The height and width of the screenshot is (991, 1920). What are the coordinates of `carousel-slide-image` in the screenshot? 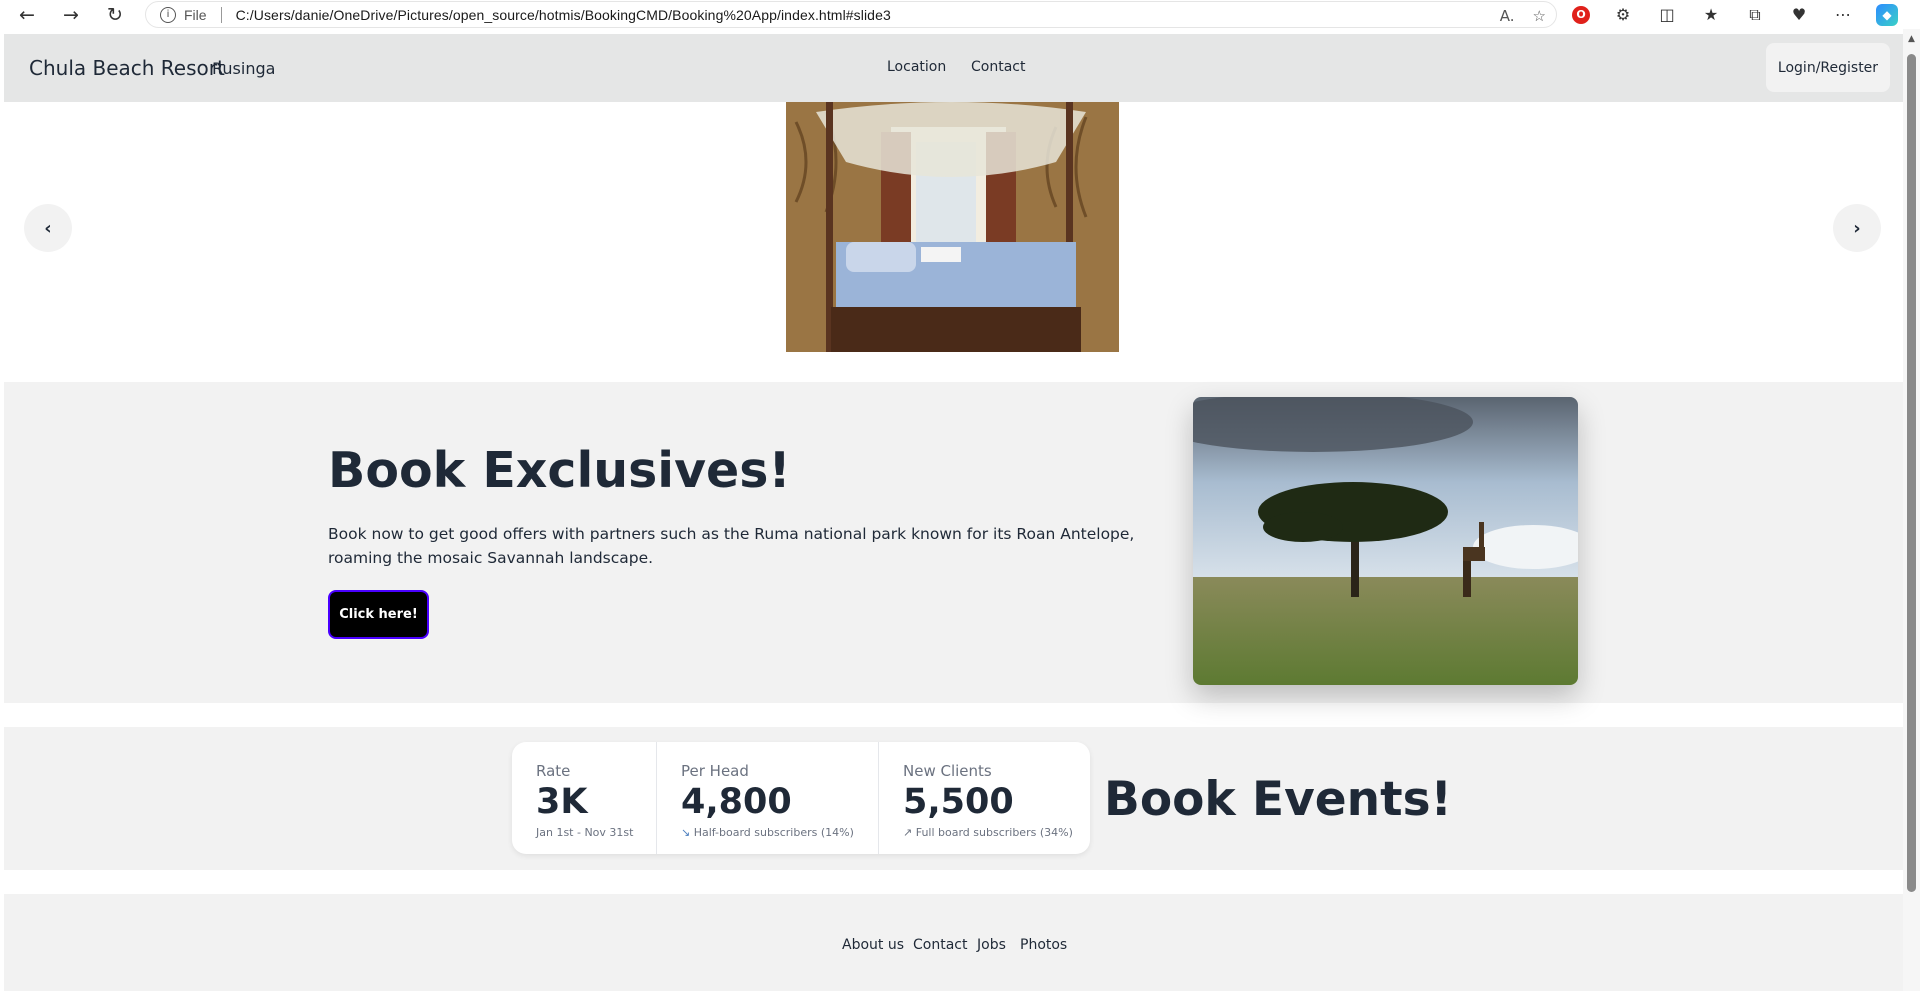 It's located at (952, 227).